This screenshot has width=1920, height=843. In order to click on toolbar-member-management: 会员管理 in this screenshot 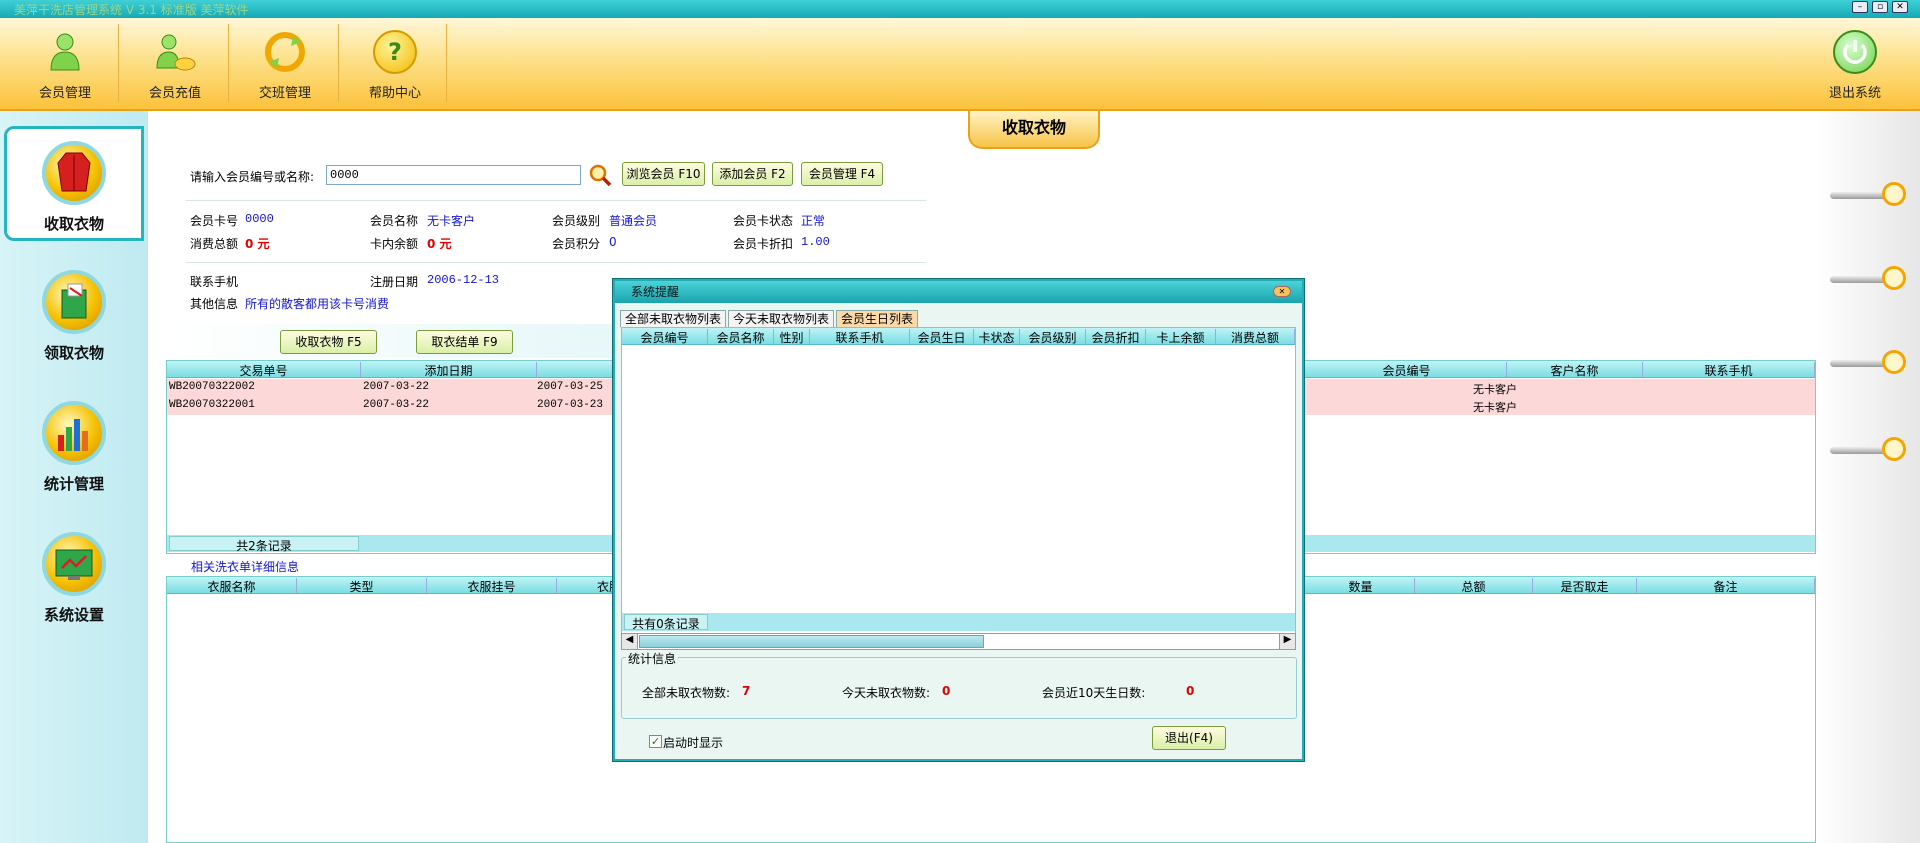, I will do `click(65, 67)`.